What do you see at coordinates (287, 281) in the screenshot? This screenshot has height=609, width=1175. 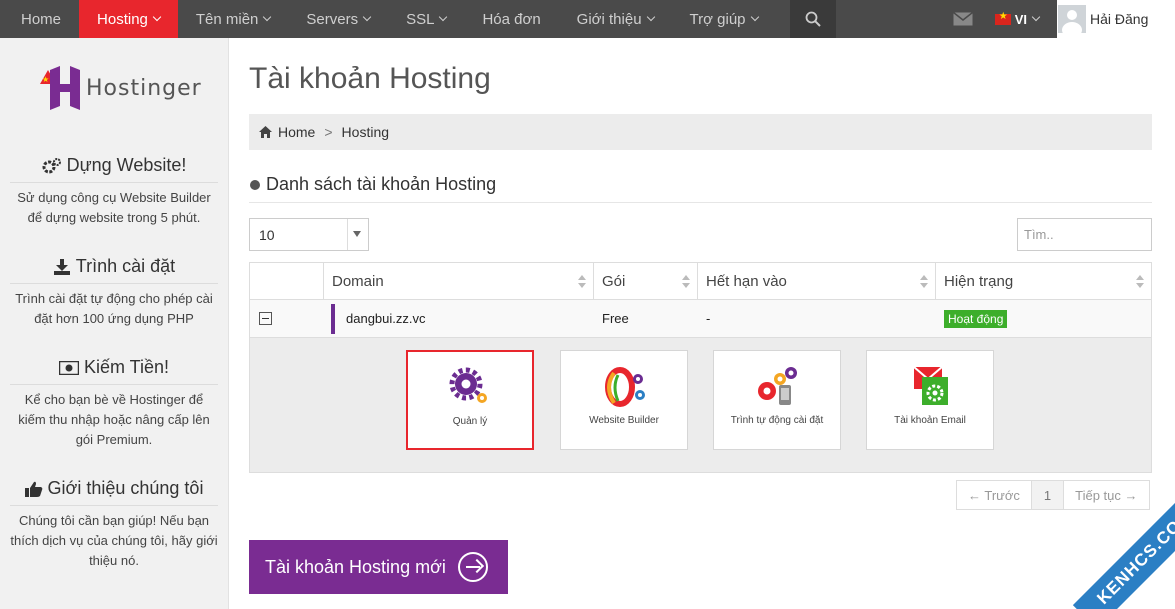 I see `column-header-expand` at bounding box center [287, 281].